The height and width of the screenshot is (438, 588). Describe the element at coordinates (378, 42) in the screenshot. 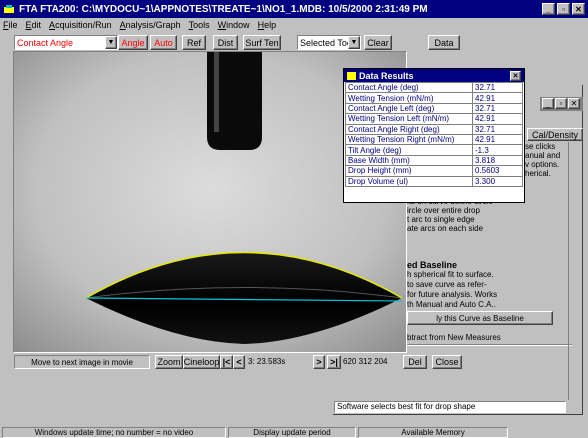

I see `clear-button: Clear` at that location.